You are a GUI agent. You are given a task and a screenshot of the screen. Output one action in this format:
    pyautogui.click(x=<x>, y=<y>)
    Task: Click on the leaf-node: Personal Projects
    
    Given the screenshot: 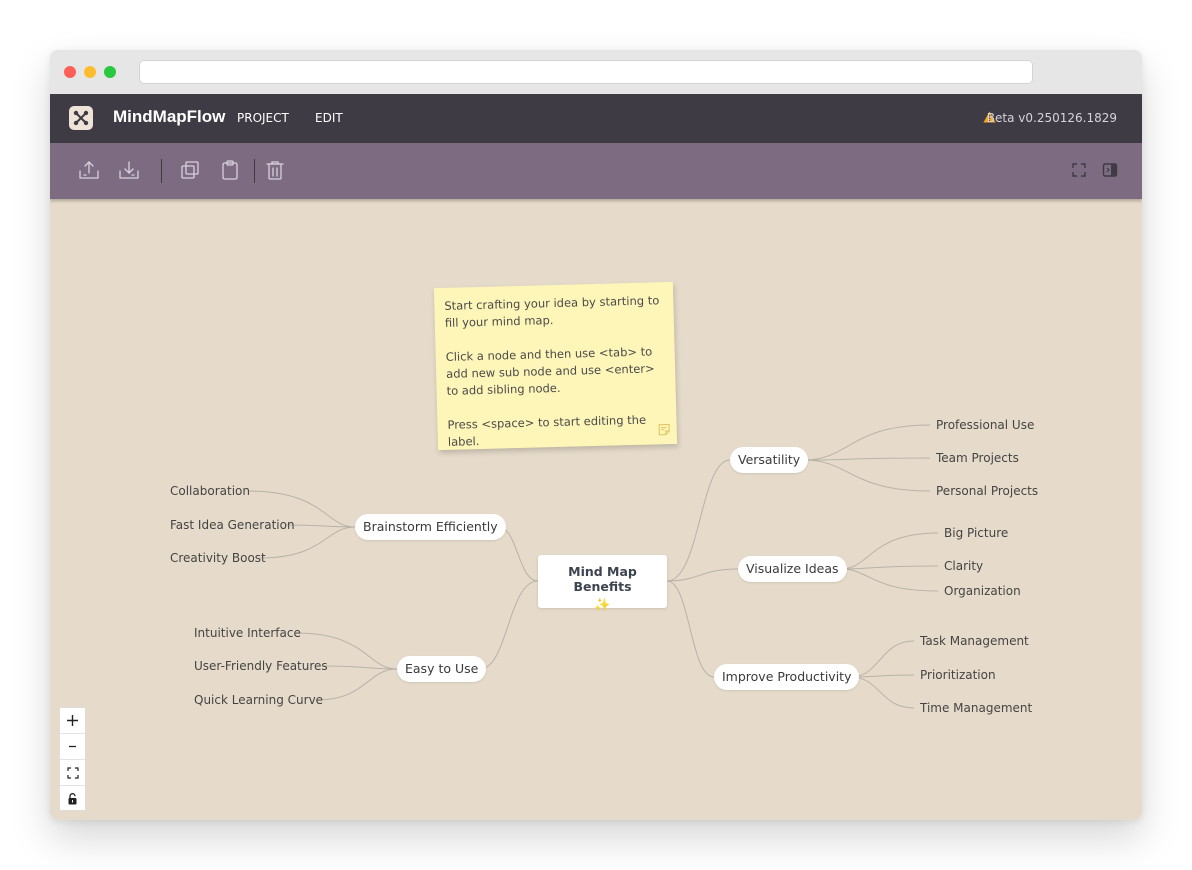 What is the action you would take?
    pyautogui.click(x=987, y=491)
    